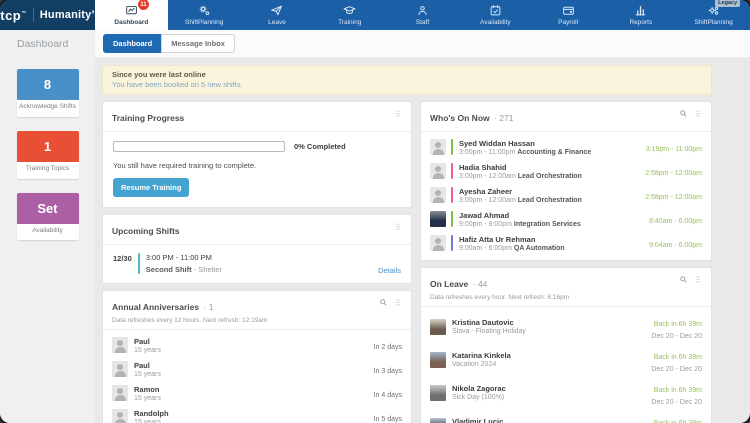  What do you see at coordinates (47, 146) in the screenshot?
I see `stat-value: 1` at bounding box center [47, 146].